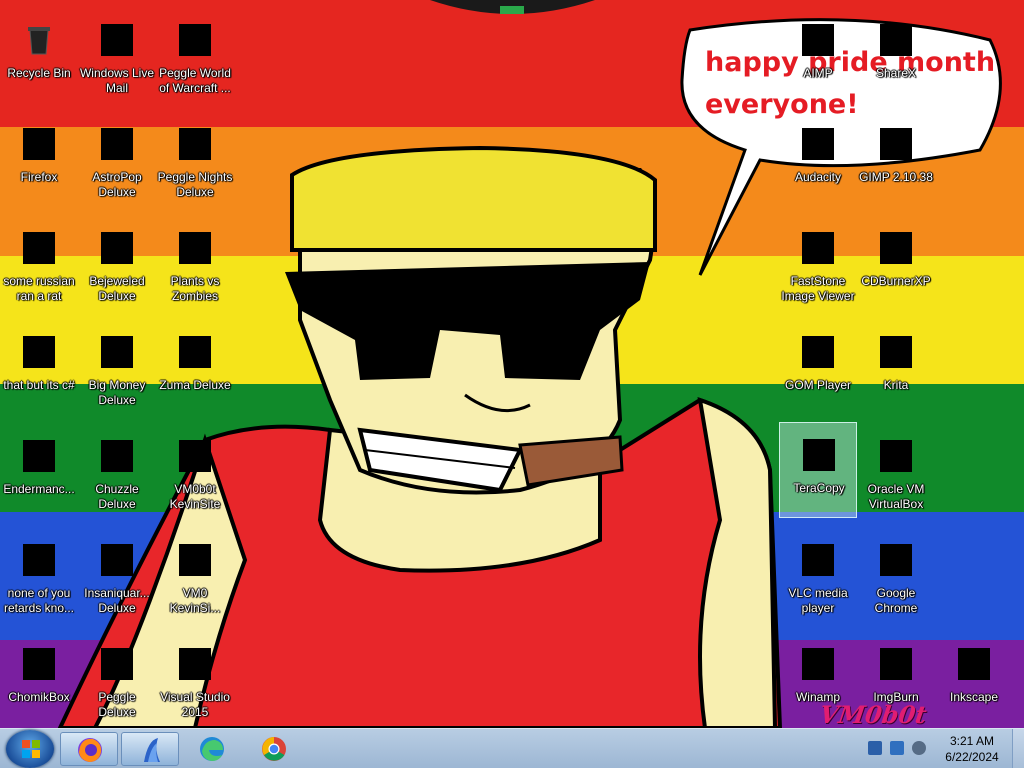 The image size is (1024, 768). Describe the element at coordinates (39, 73) in the screenshot. I see `desktop-icon-label: Recycle Bin` at that location.